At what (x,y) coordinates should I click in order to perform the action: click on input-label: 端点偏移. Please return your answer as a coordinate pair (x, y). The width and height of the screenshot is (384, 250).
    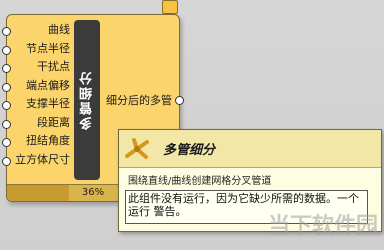
    Looking at the image, I should click on (48, 85).